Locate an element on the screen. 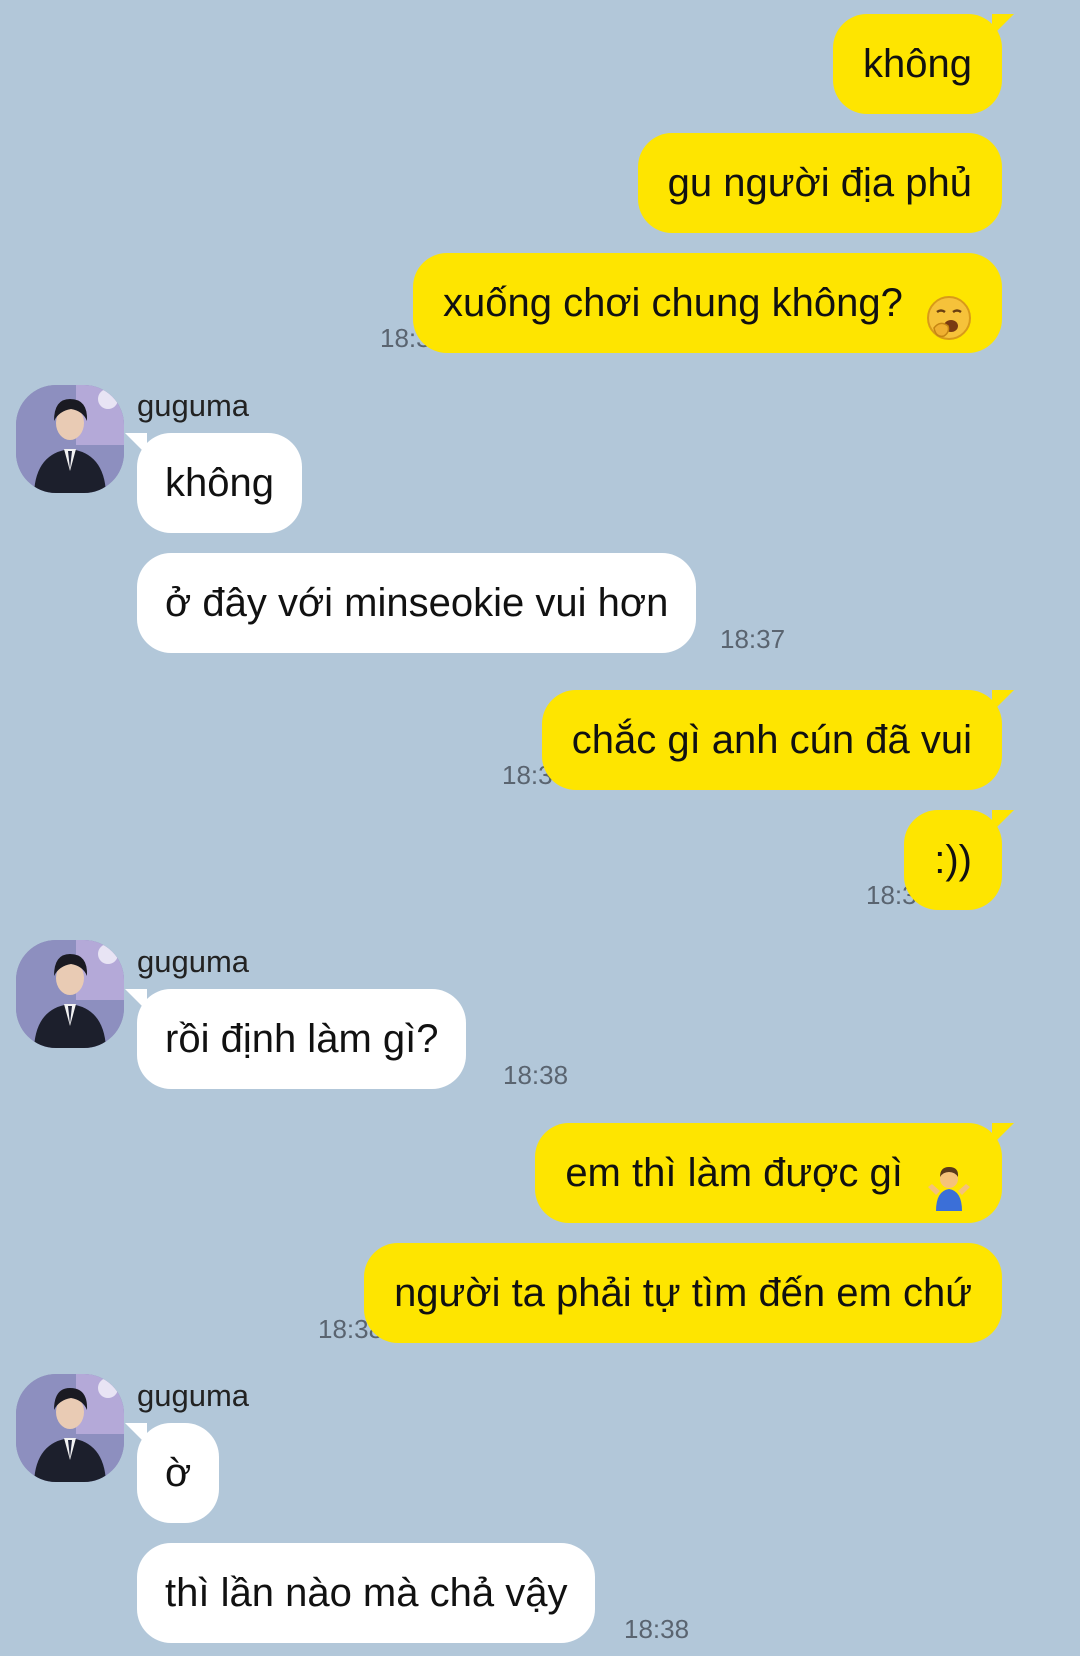 The image size is (1080, 1656). message-text: rồi định làm gì? is located at coordinates (302, 1039).